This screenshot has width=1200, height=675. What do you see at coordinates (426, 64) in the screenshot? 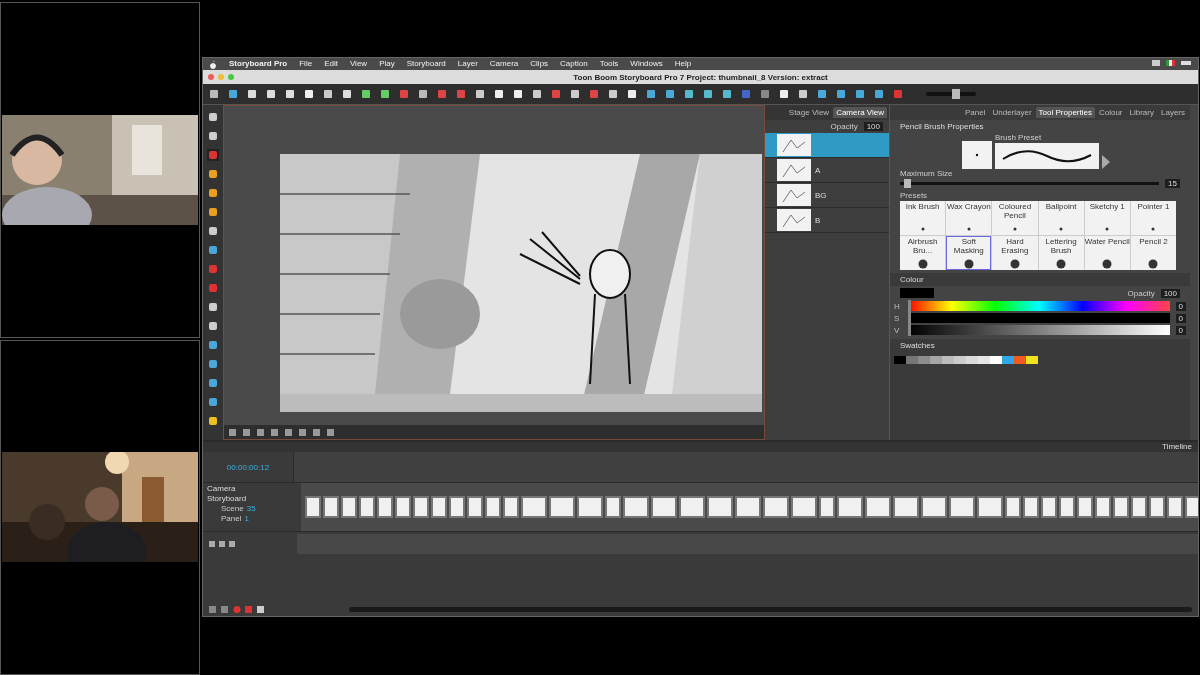
I see `menu-item: Storyboard` at bounding box center [426, 64].